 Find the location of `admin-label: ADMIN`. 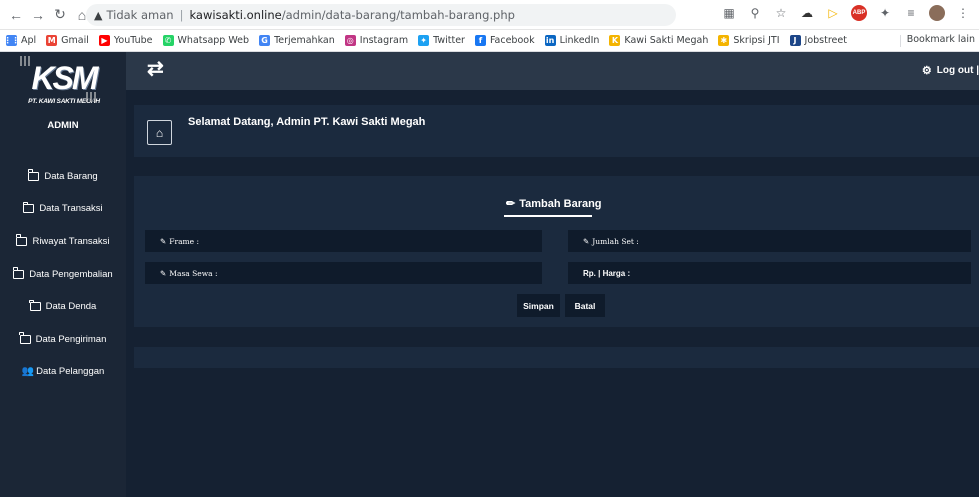

admin-label: ADMIN is located at coordinates (63, 125).